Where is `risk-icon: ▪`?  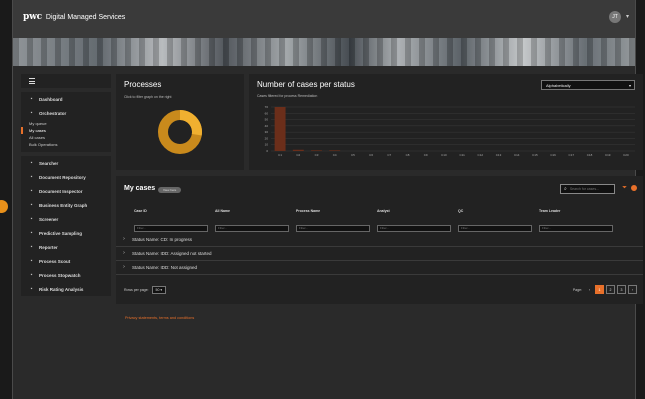 risk-icon: ▪ is located at coordinates (31, 289).